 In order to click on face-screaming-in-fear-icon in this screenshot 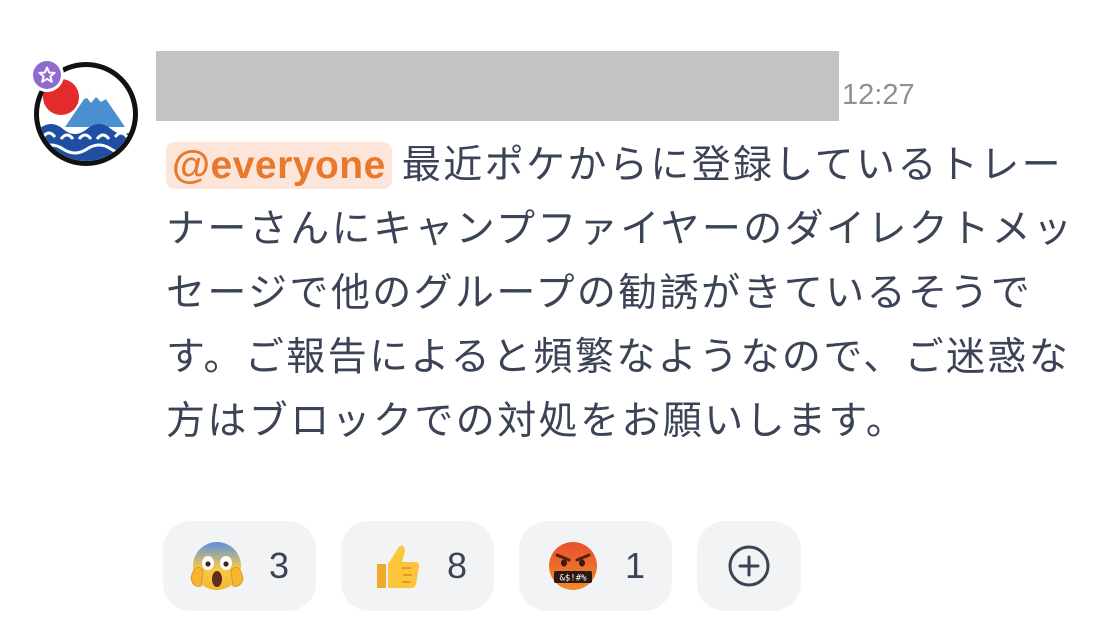, I will do `click(217, 566)`.